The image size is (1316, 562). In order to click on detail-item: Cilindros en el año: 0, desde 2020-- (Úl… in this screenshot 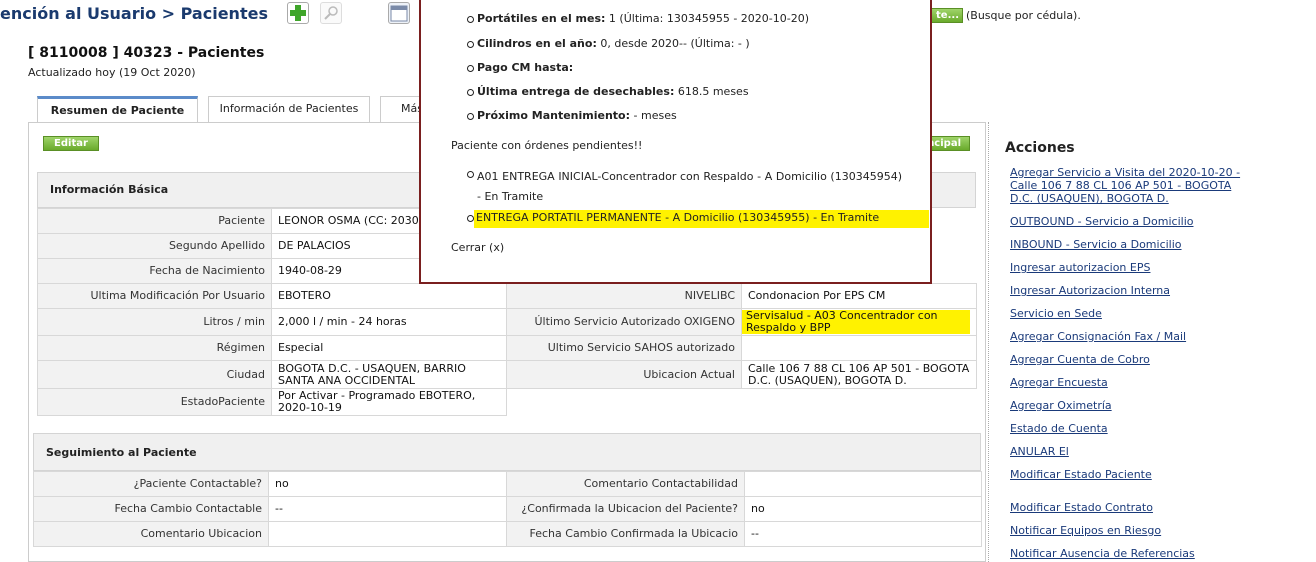, I will do `click(613, 43)`.